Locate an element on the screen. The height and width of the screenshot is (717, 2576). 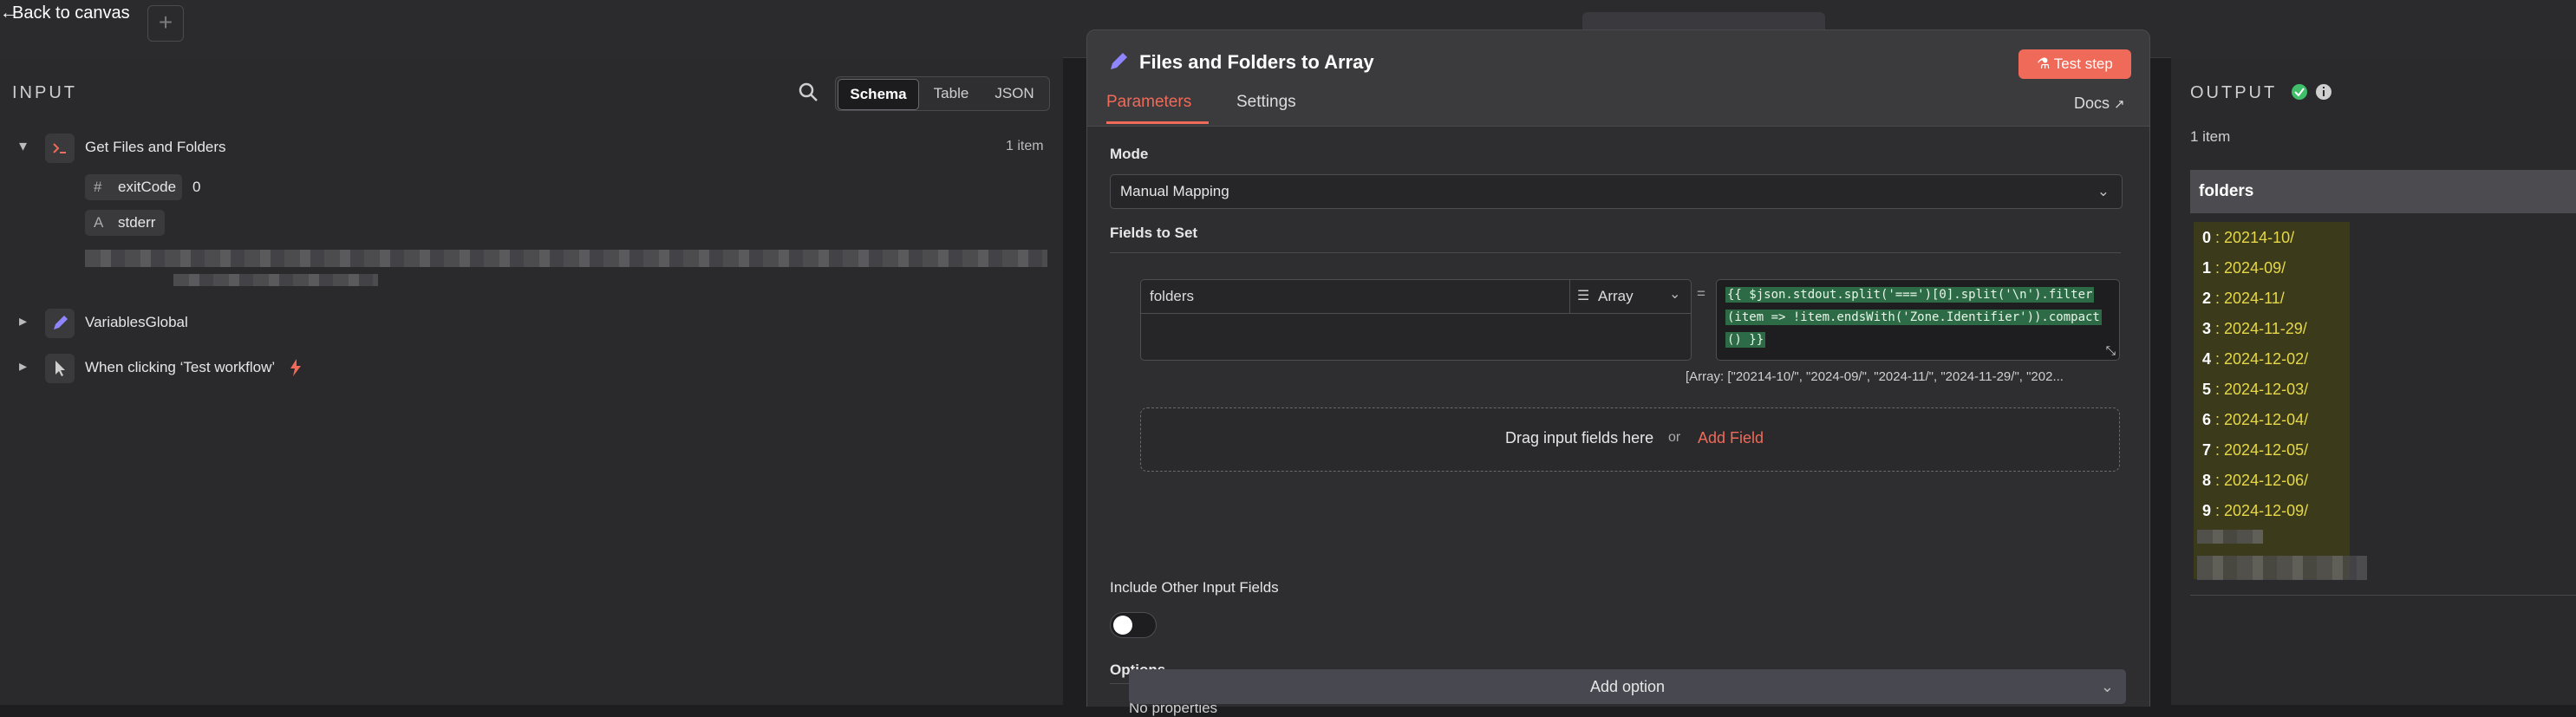
column-name: folders is located at coordinates (2227, 191).